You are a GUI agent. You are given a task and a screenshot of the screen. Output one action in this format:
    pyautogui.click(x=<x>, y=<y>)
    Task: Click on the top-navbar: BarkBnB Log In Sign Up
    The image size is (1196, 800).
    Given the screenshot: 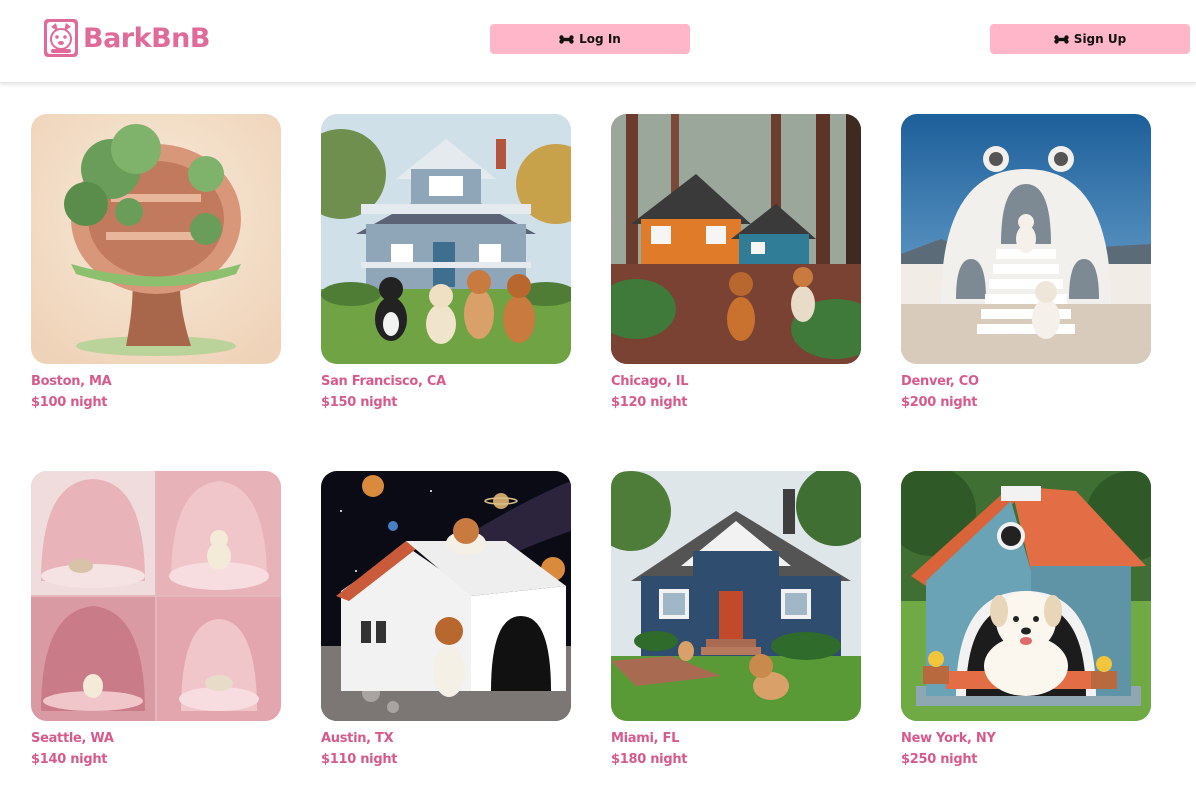 What is the action you would take?
    pyautogui.click(x=598, y=41)
    